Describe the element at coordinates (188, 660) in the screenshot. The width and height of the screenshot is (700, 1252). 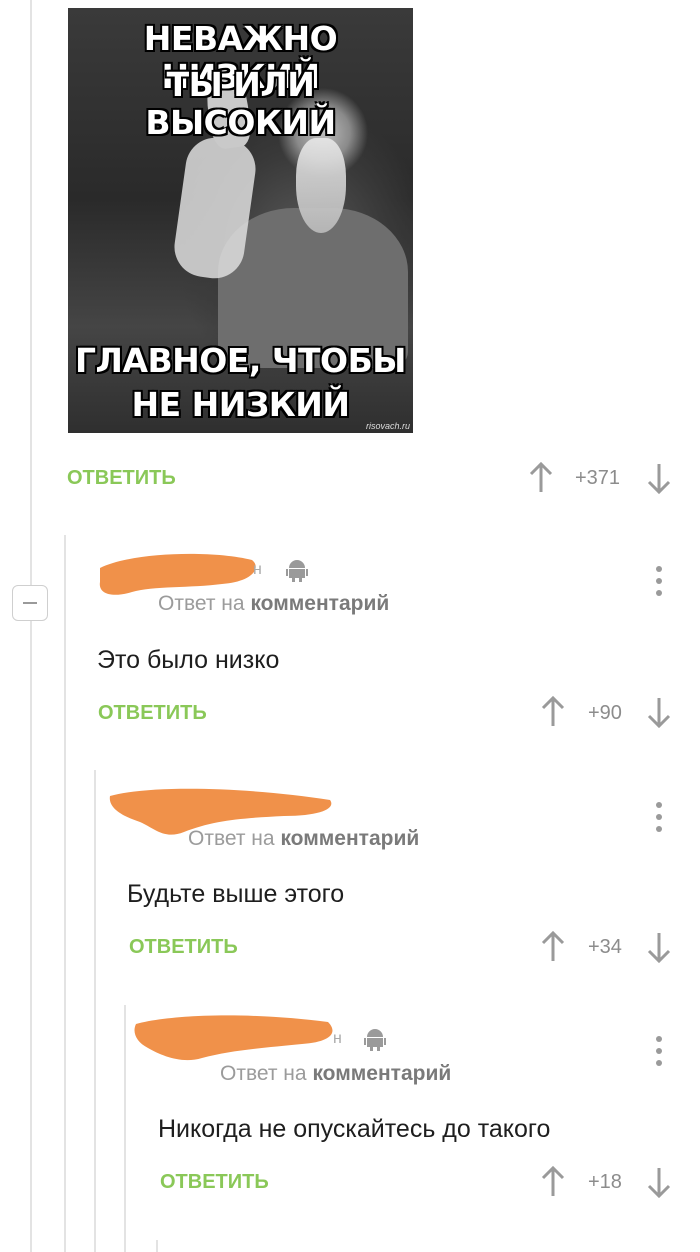
I see `comment-text: Это было низко` at that location.